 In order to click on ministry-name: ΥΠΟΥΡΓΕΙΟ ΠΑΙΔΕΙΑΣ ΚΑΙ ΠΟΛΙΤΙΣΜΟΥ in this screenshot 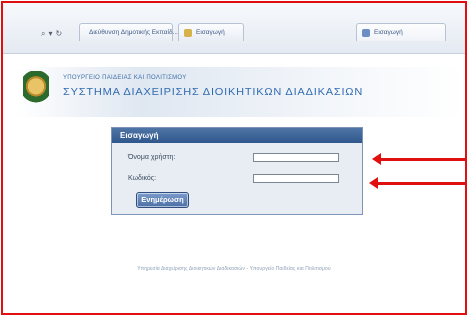, I will do `click(125, 78)`.